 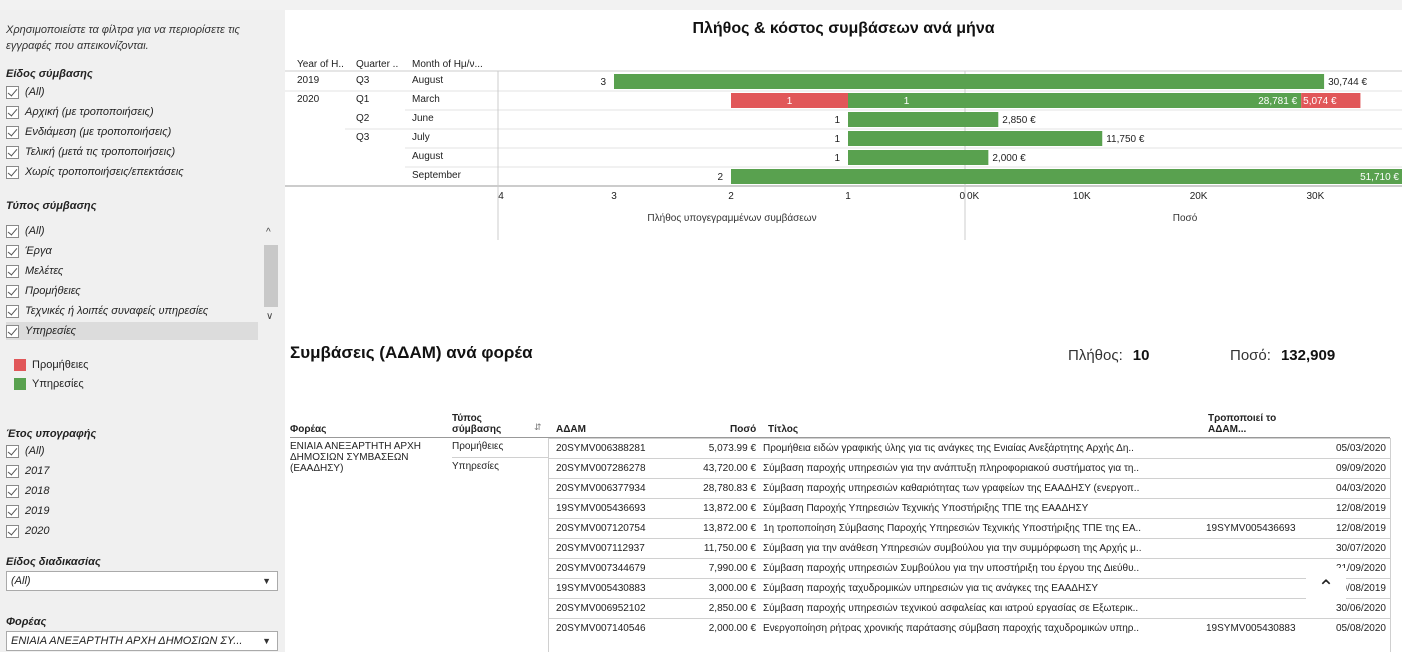 What do you see at coordinates (132, 331) in the screenshot?
I see `contract-type-option: Υπηρεσίες` at bounding box center [132, 331].